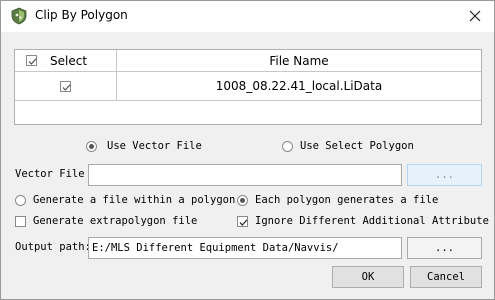  What do you see at coordinates (368, 277) in the screenshot?
I see `ok-button: OK` at bounding box center [368, 277].